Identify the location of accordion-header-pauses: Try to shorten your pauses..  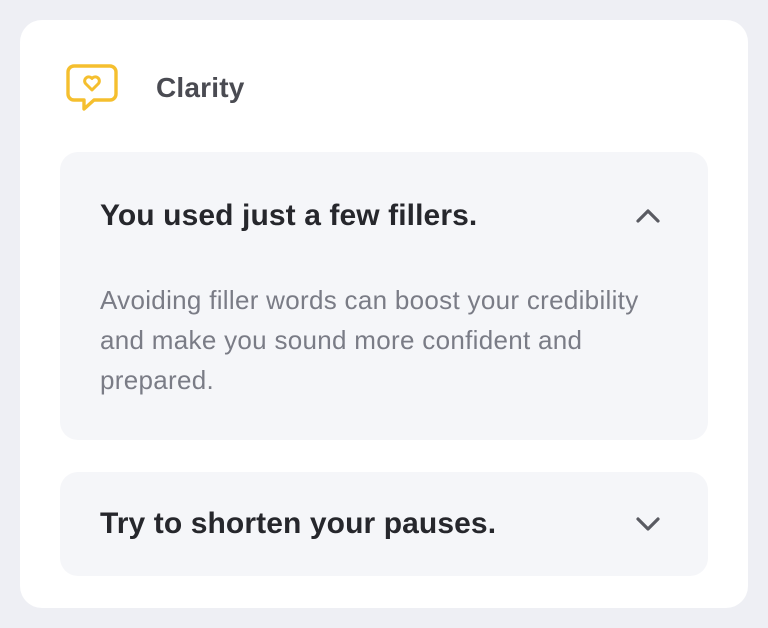
(384, 524).